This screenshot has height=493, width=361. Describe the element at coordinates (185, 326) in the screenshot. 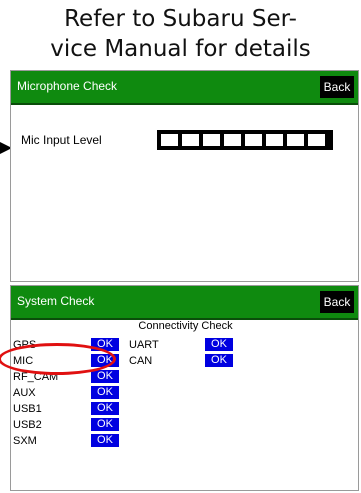

I see `connectivity-check-title: Connectivity Check` at that location.